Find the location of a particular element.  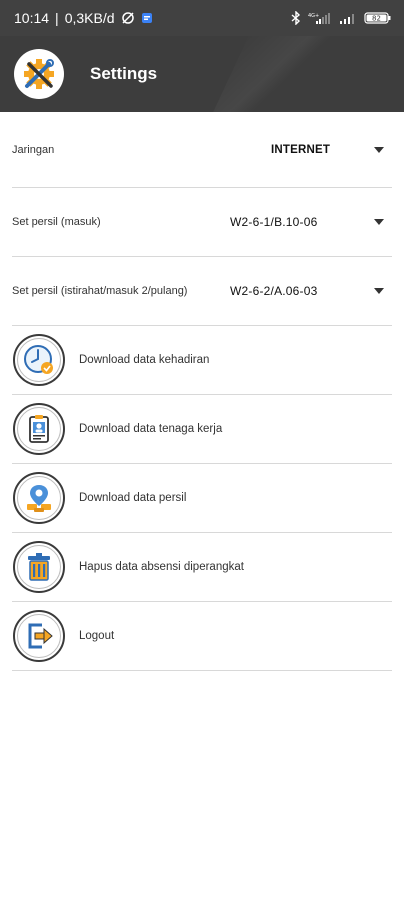

data-saver-icon is located at coordinates (128, 18).